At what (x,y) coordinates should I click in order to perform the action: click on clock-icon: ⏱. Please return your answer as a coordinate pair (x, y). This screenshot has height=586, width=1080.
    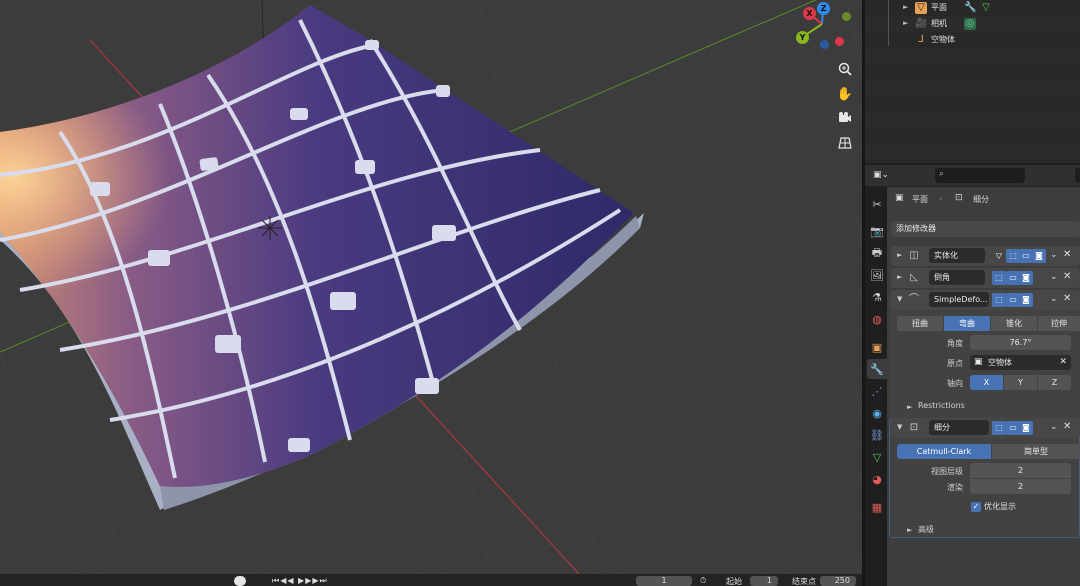
    Looking at the image, I should click on (703, 581).